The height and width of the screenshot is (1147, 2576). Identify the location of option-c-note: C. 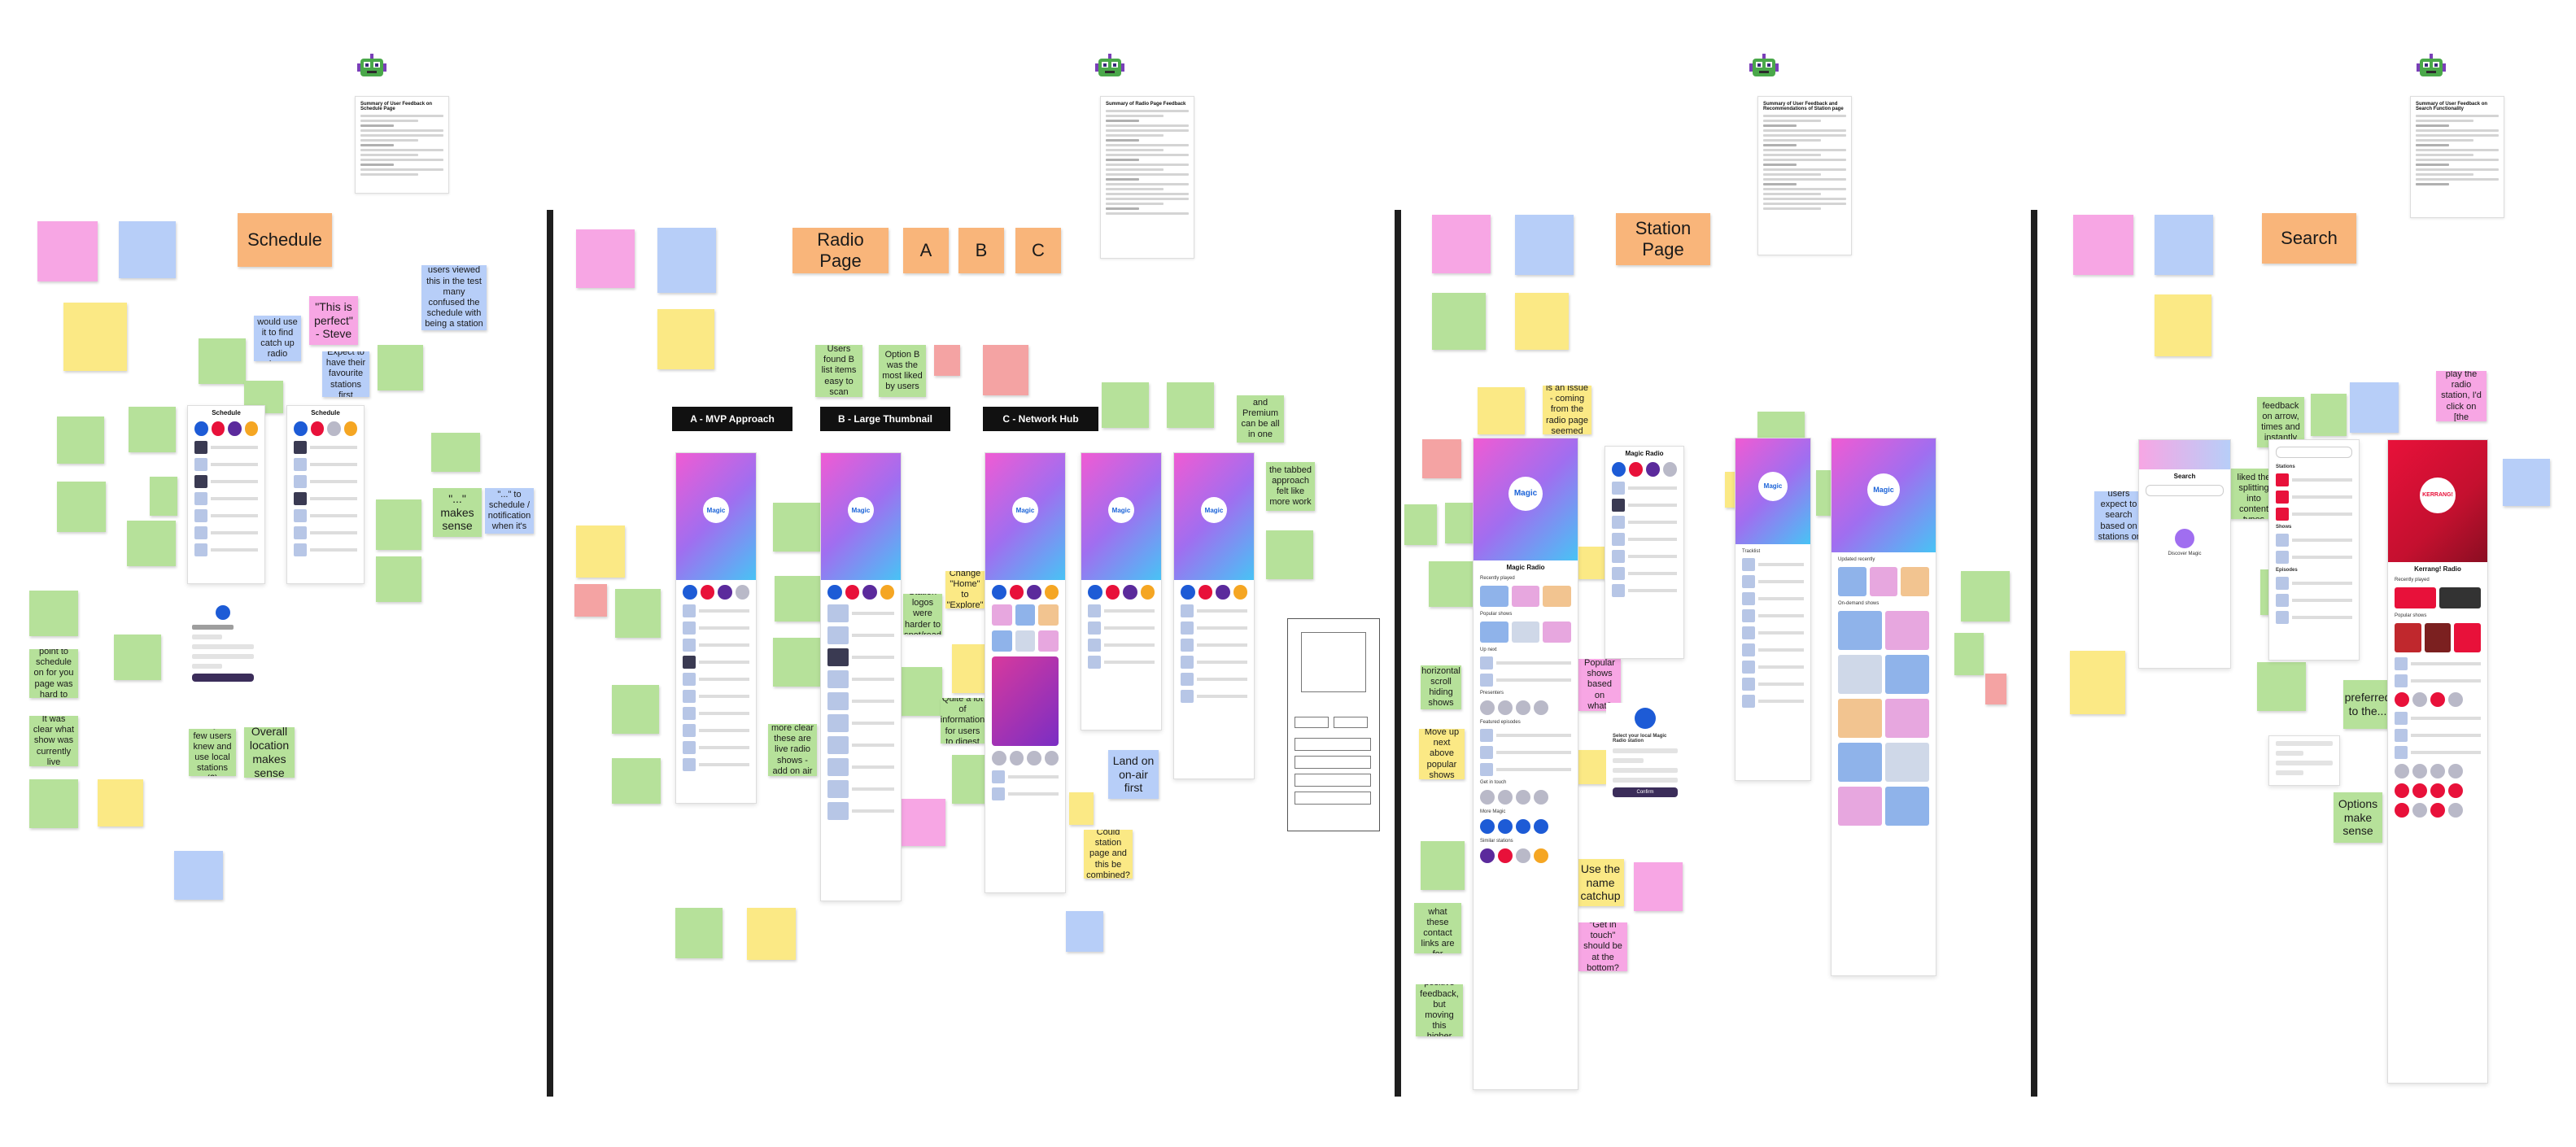
(1038, 250).